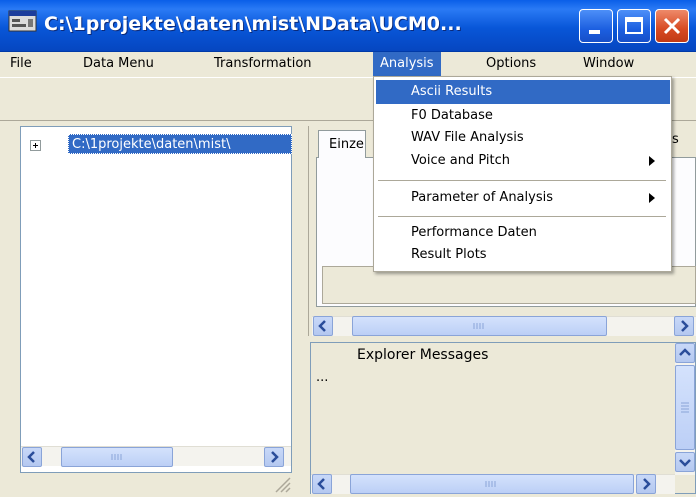  I want to click on plus-icon, so click(35, 145).